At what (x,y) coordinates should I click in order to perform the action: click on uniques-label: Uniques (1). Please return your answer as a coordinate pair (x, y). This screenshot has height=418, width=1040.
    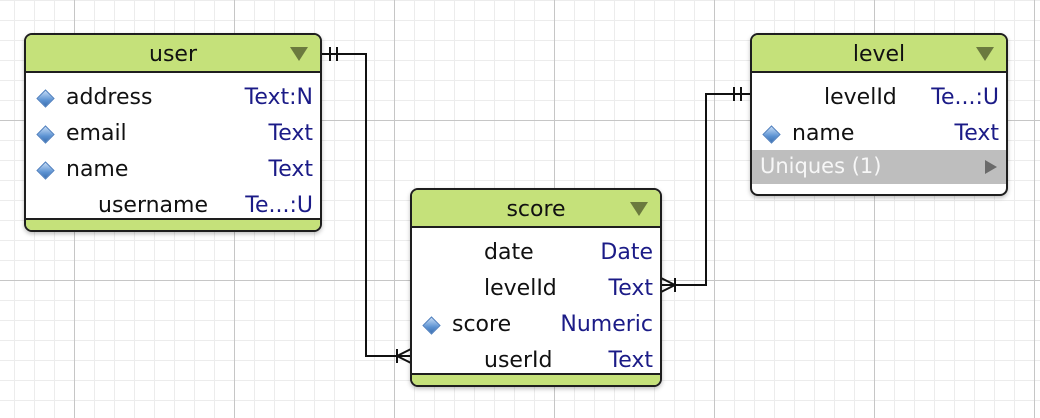
    Looking at the image, I should click on (821, 166).